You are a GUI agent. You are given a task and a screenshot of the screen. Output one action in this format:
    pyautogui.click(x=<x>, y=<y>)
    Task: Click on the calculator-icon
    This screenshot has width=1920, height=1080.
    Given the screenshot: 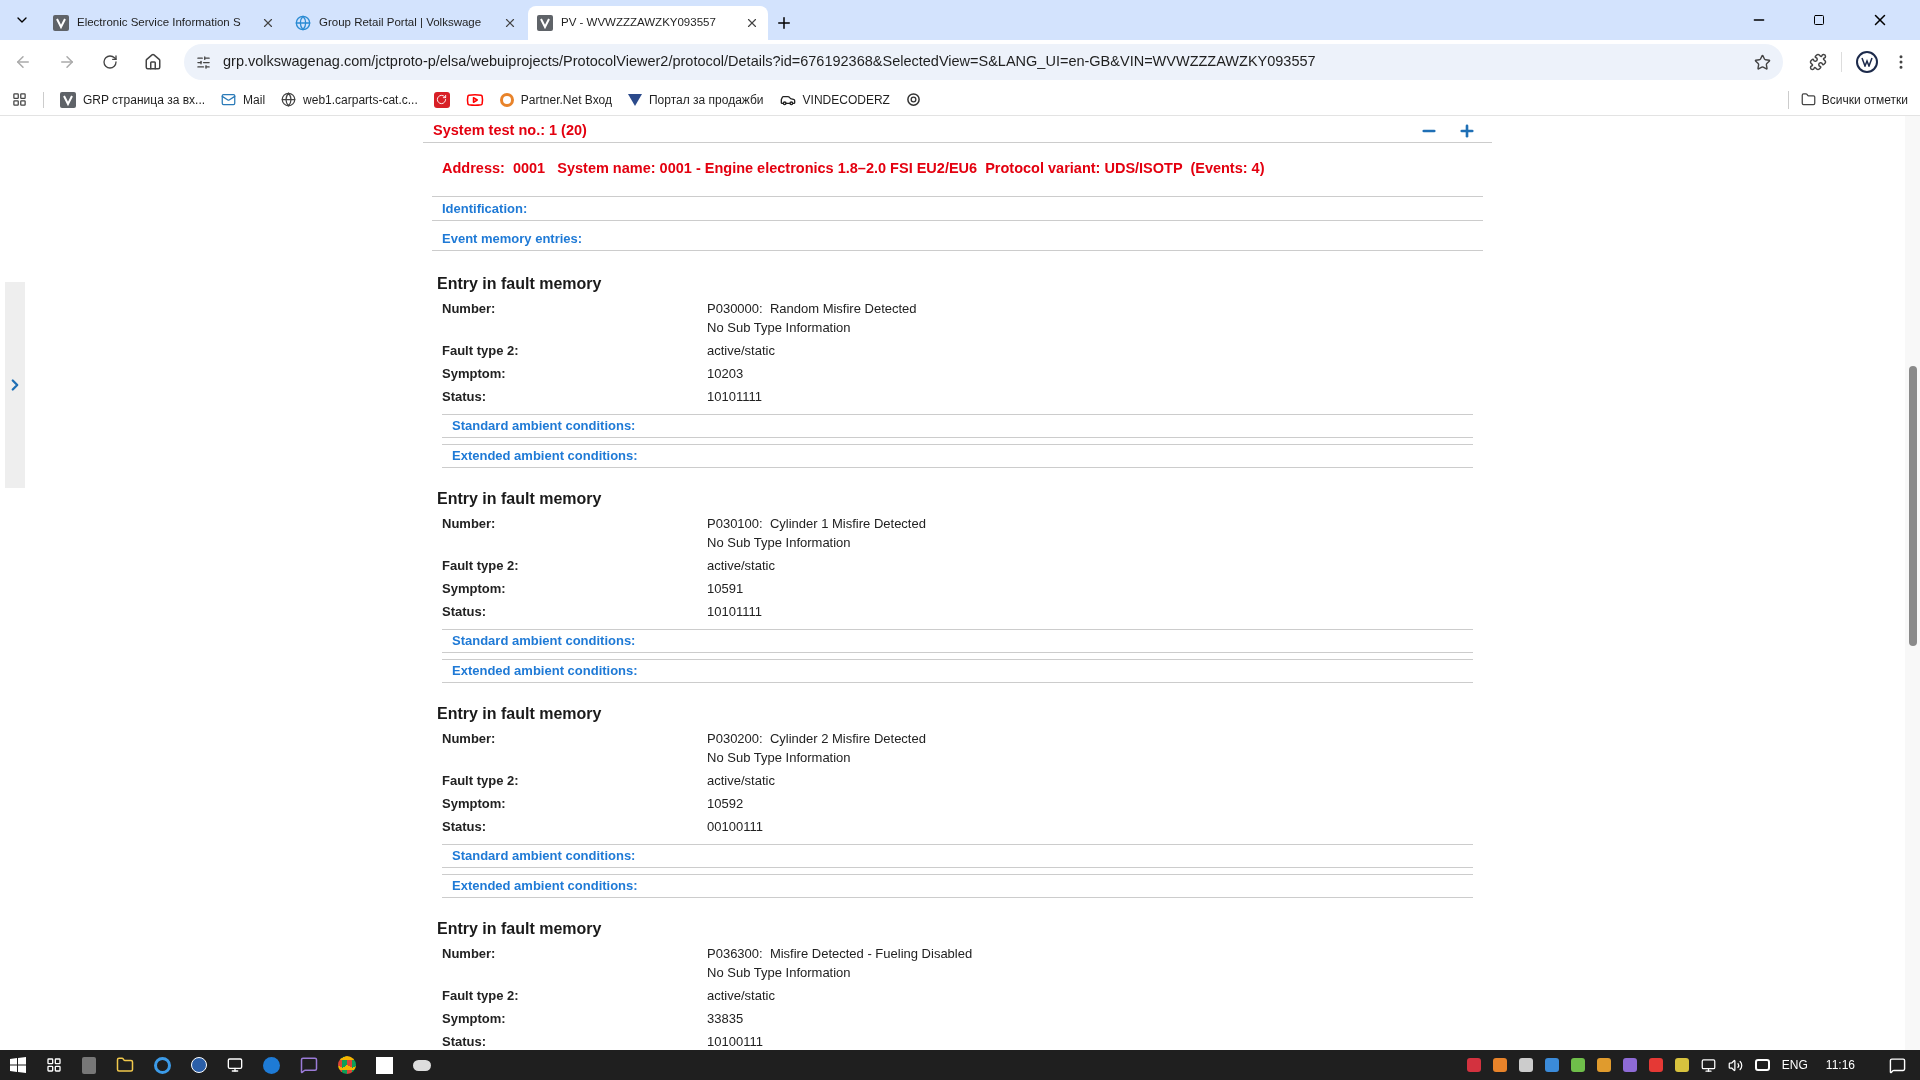 What is the action you would take?
    pyautogui.click(x=89, y=1065)
    